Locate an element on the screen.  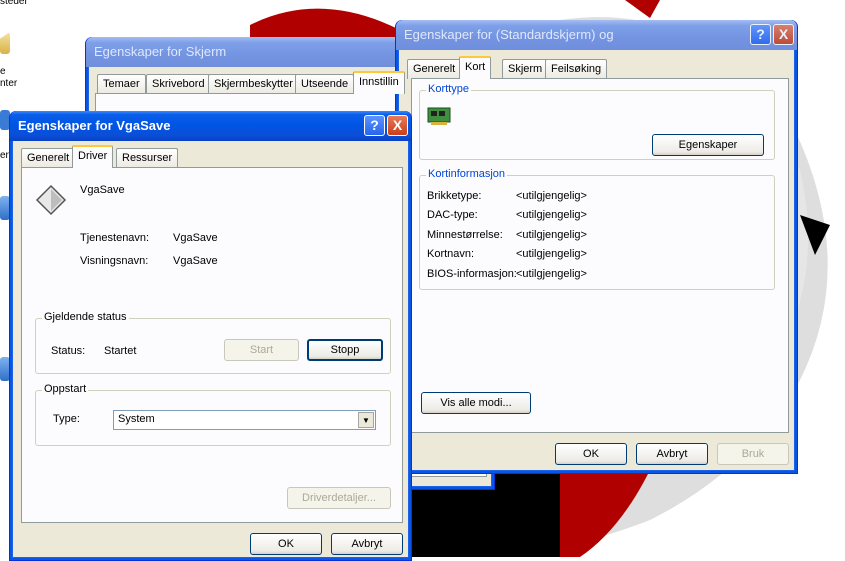
title-bar: Egenskaper for (Standardskjerm) og ? X is located at coordinates (596, 35).